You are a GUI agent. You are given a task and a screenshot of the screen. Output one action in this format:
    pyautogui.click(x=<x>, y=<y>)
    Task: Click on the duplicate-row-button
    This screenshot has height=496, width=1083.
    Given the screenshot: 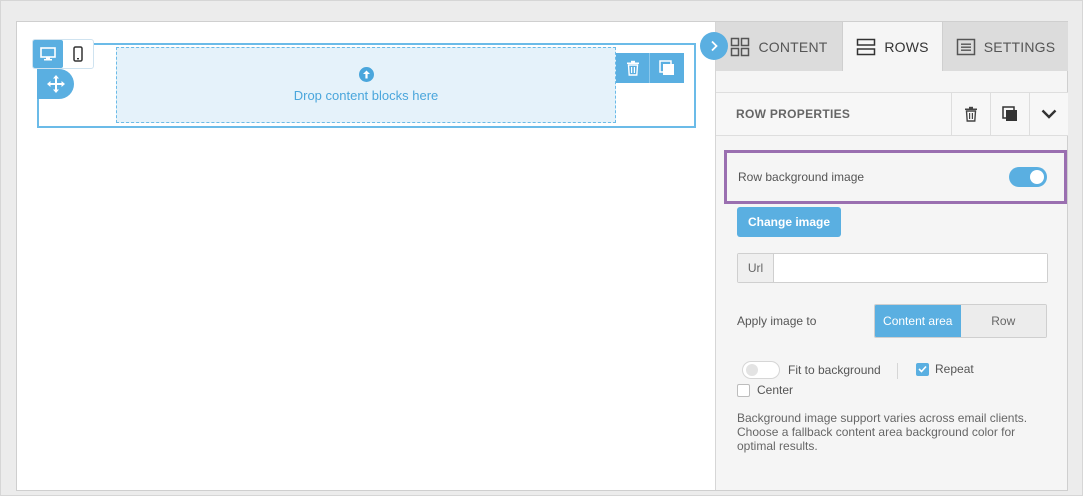 What is the action you would take?
    pyautogui.click(x=667, y=68)
    